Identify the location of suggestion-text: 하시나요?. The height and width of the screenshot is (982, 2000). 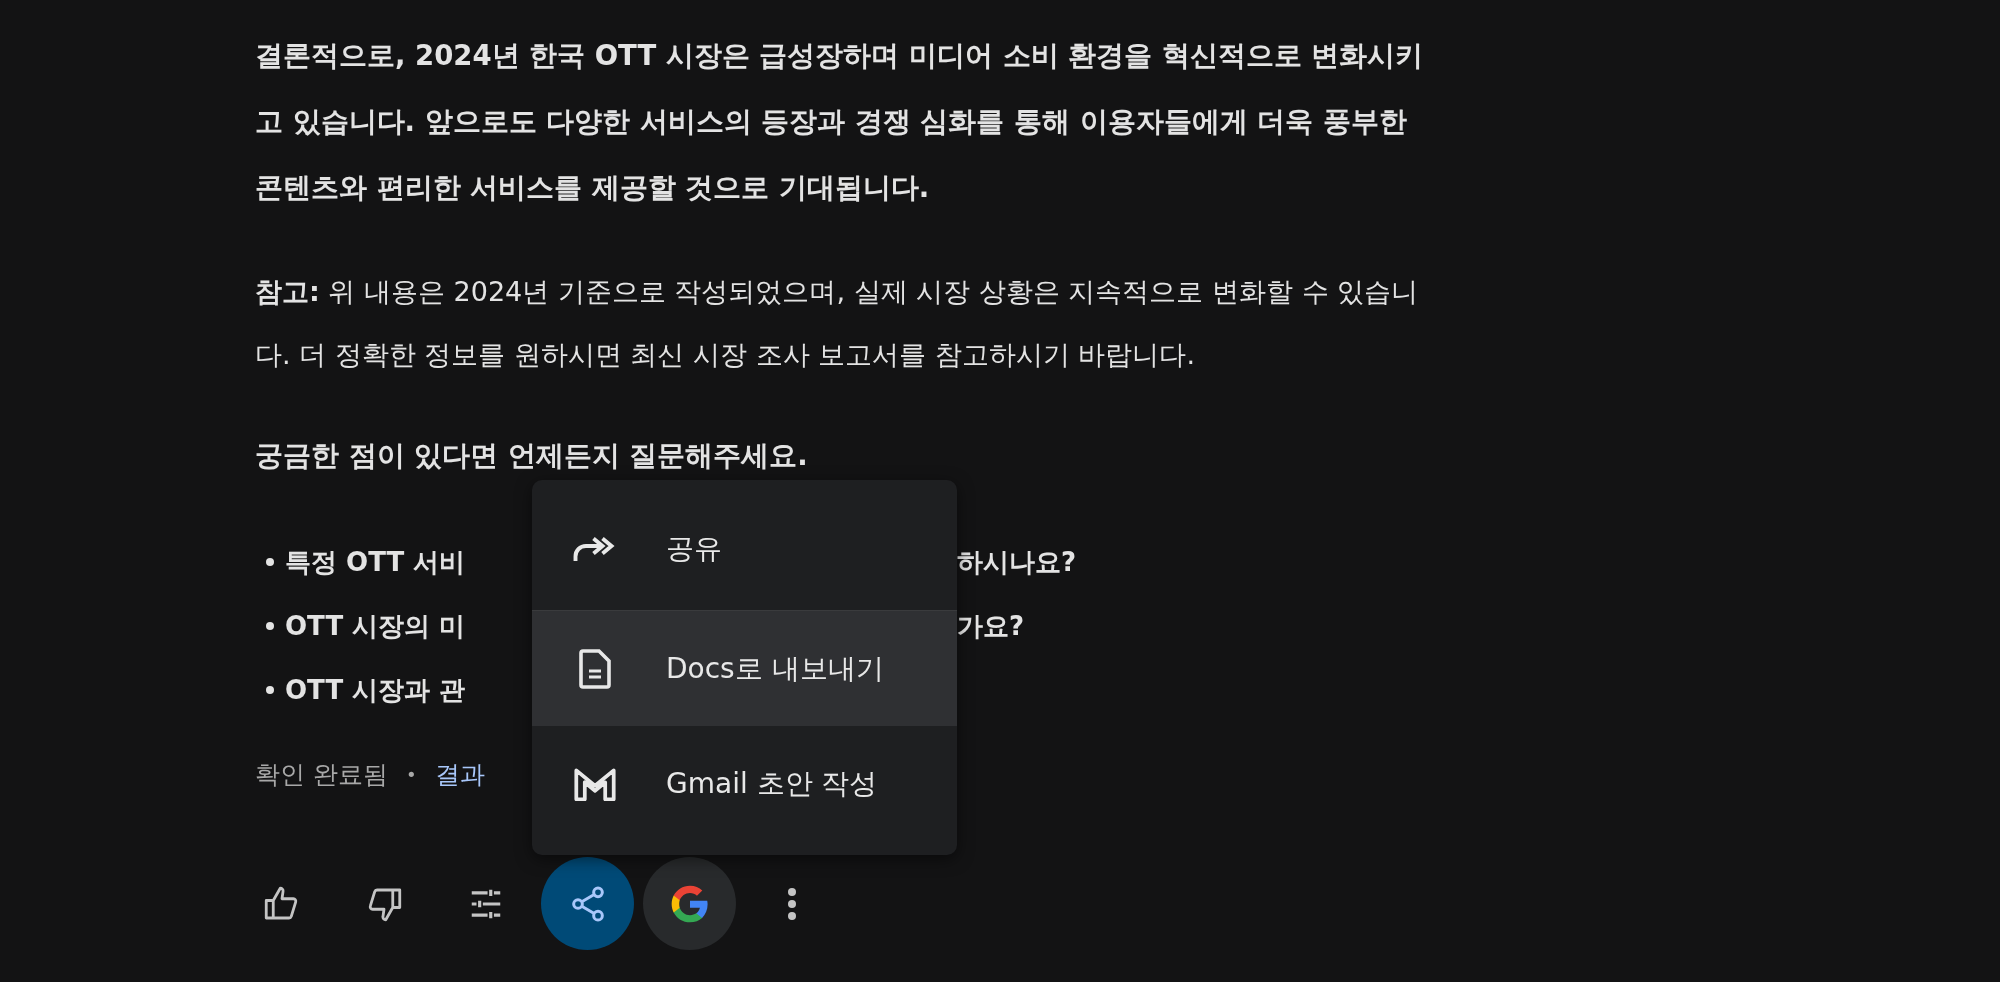
(1017, 562).